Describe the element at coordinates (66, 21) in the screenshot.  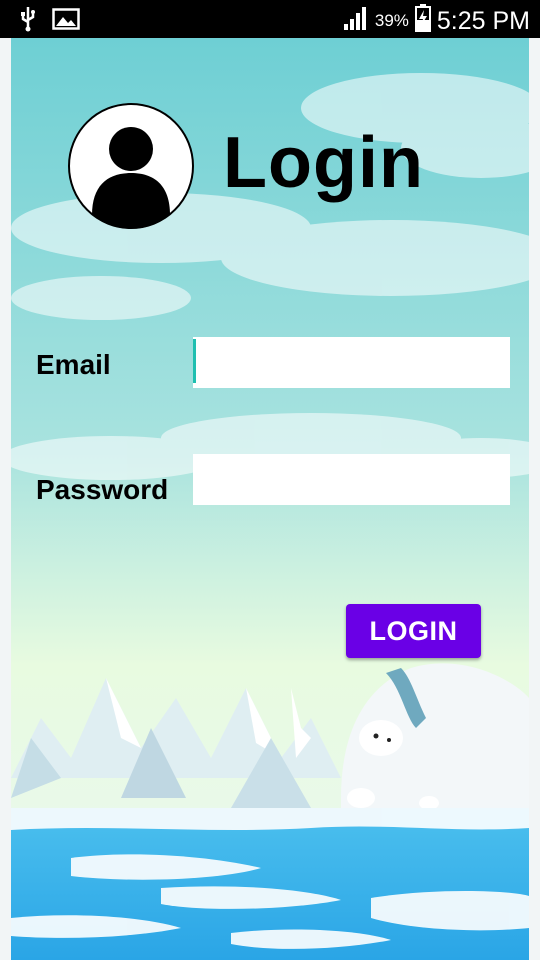
I see `image-icon` at that location.